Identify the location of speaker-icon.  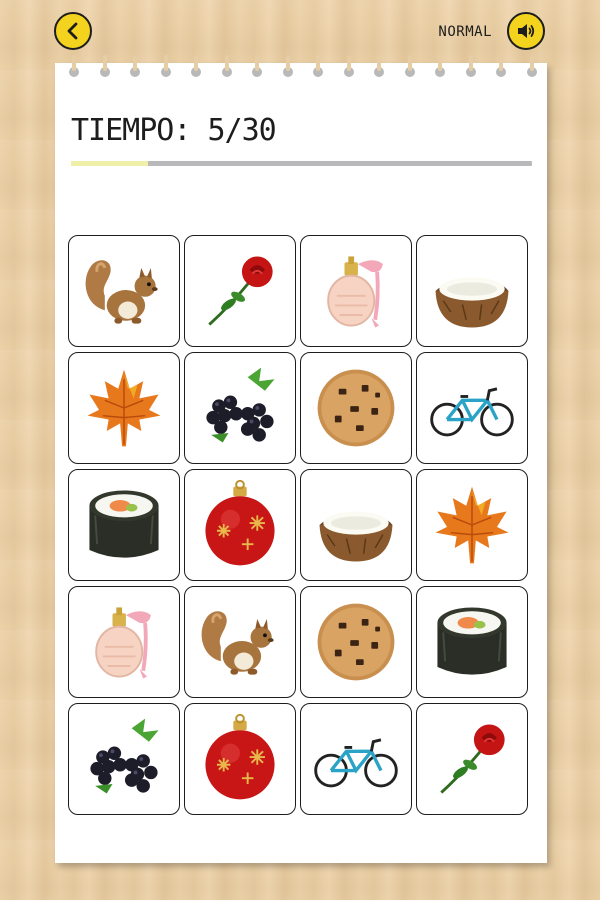
(526, 31).